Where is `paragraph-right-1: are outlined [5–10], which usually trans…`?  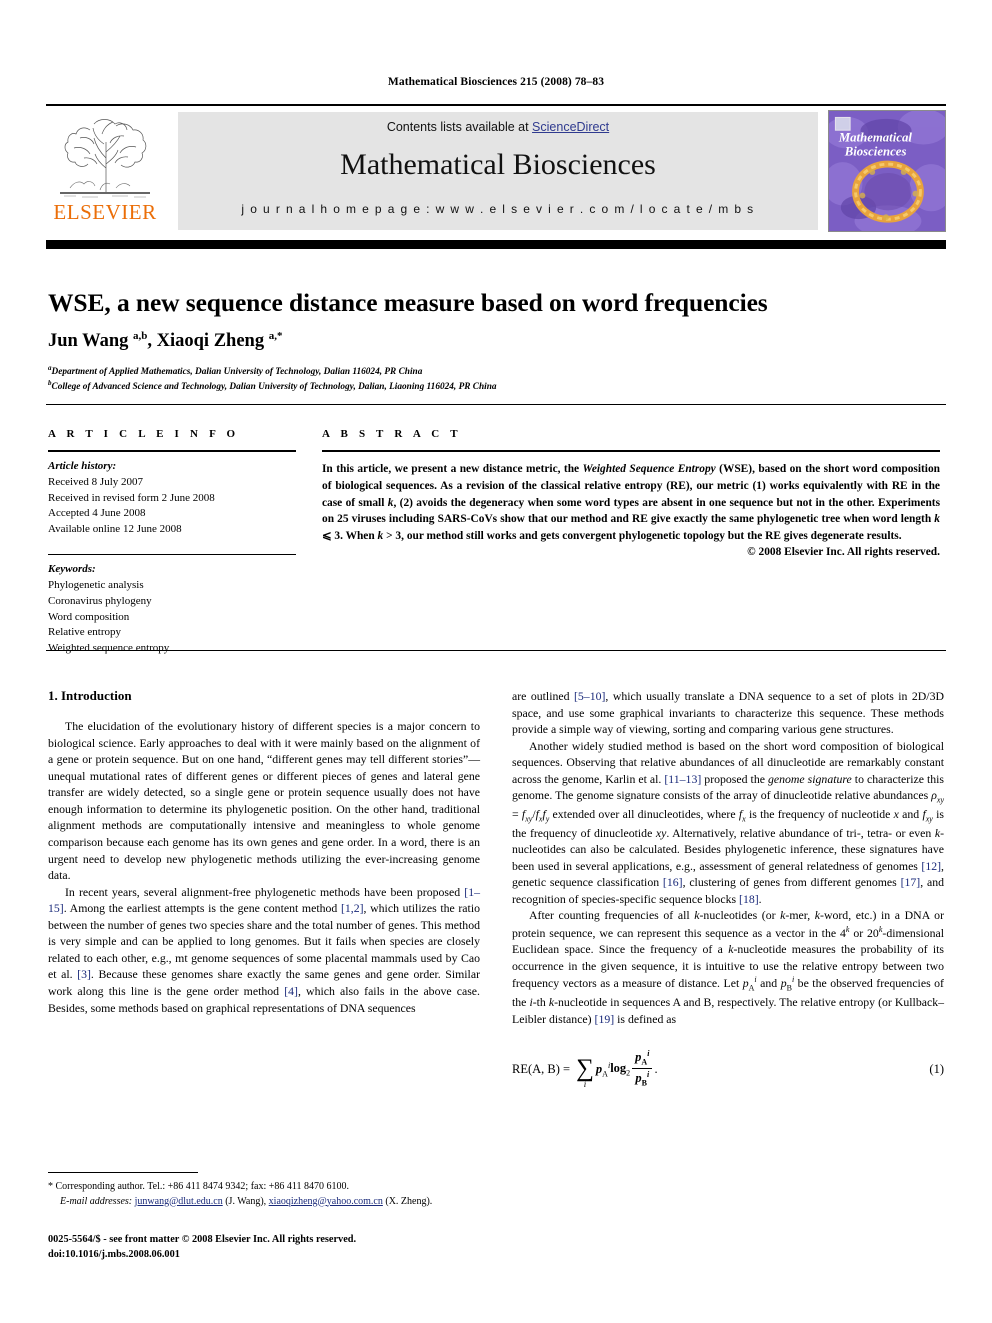 paragraph-right-1: are outlined [5–10], which usually trans… is located at coordinates (728, 713).